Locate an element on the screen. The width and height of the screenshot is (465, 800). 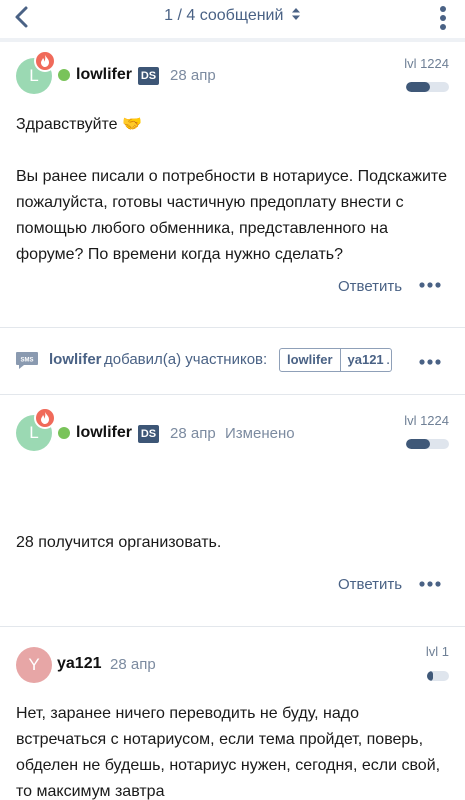
post-body: 28 получится организовать. is located at coordinates (119, 542).